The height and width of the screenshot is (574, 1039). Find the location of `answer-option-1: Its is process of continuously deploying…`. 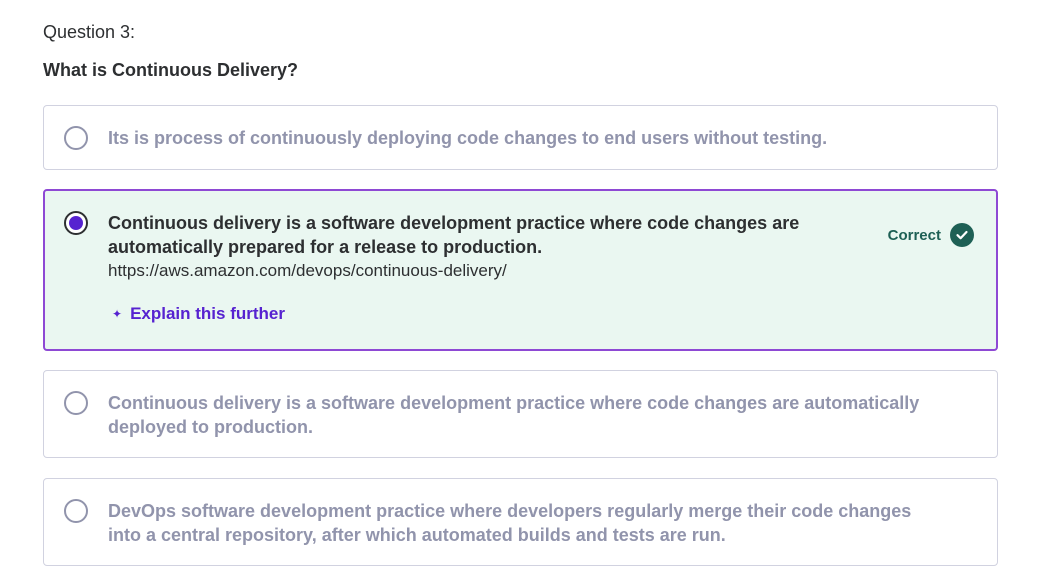

answer-option-1: Its is process of continuously deploying… is located at coordinates (520, 137).